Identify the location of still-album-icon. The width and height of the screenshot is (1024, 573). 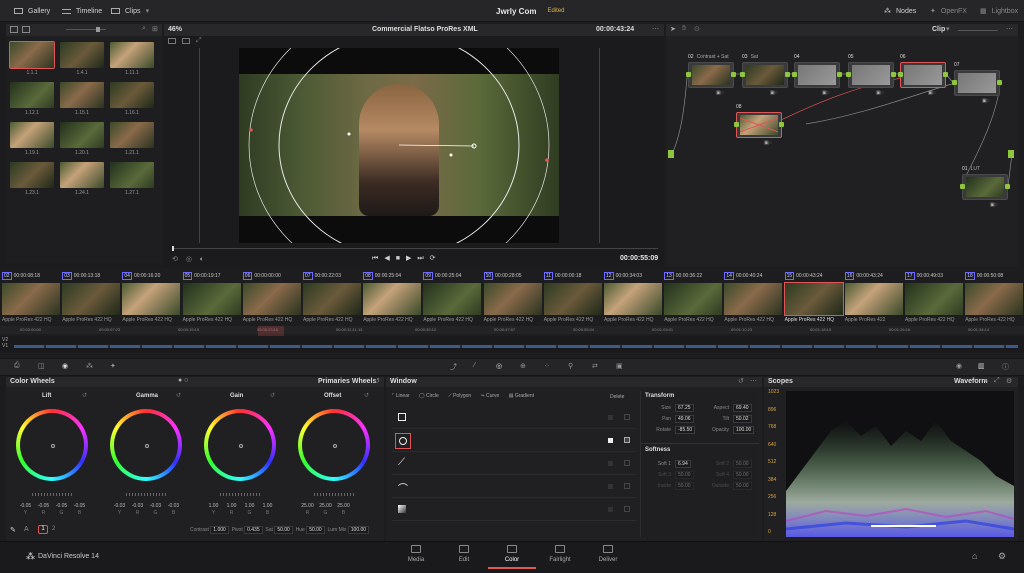
(14, 29).